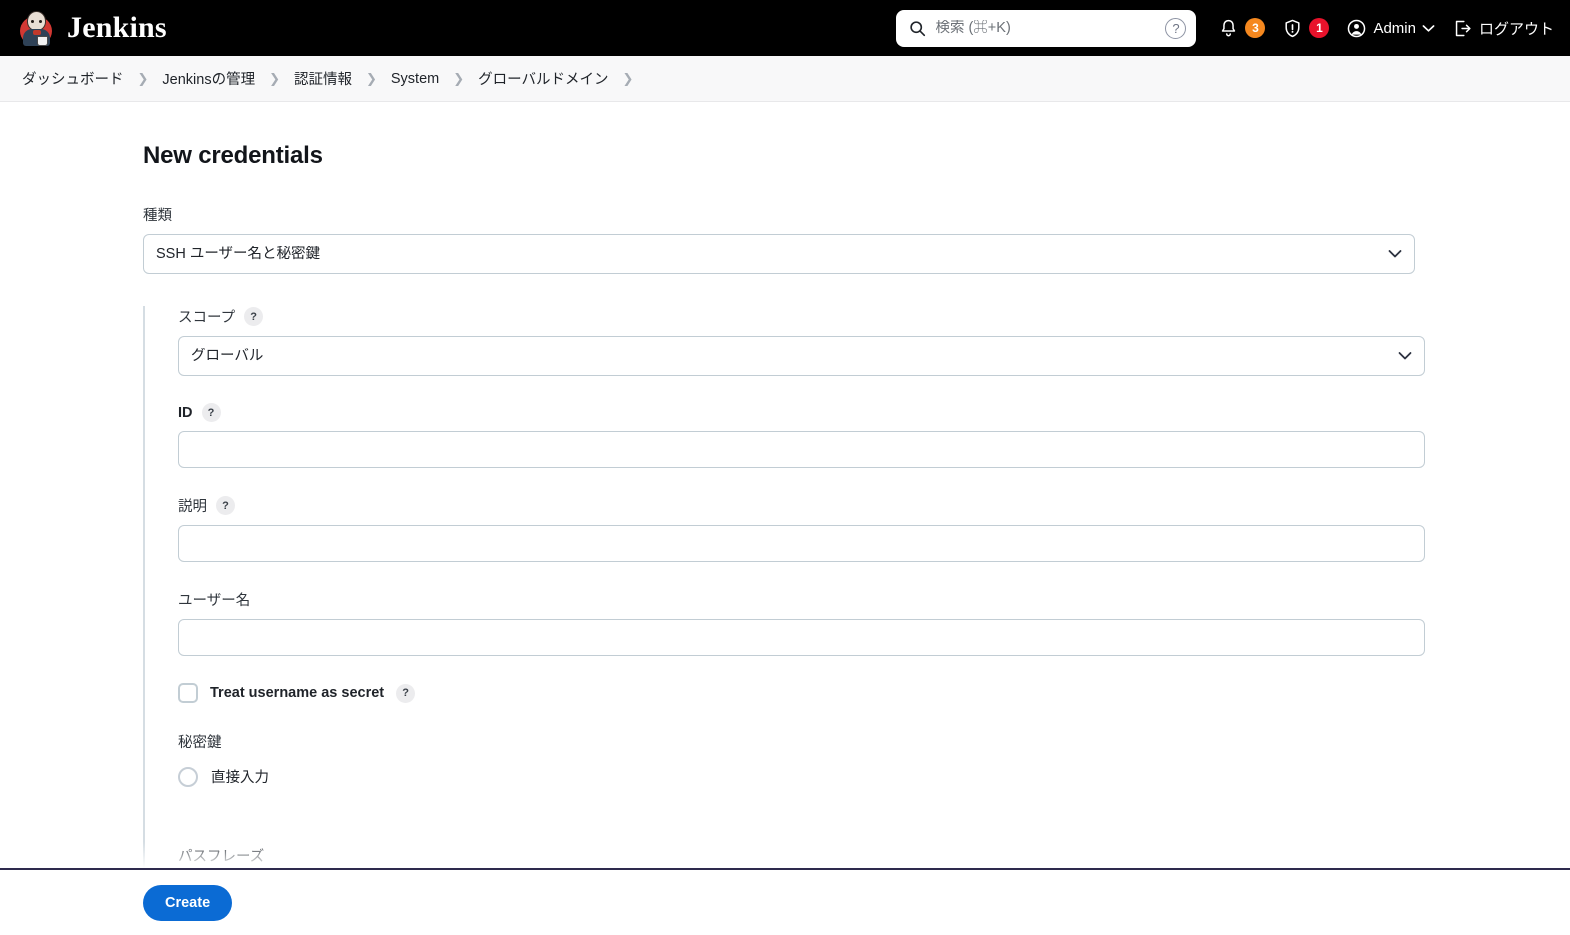  Describe the element at coordinates (1428, 28) in the screenshot. I see `chevron-down-icon` at that location.